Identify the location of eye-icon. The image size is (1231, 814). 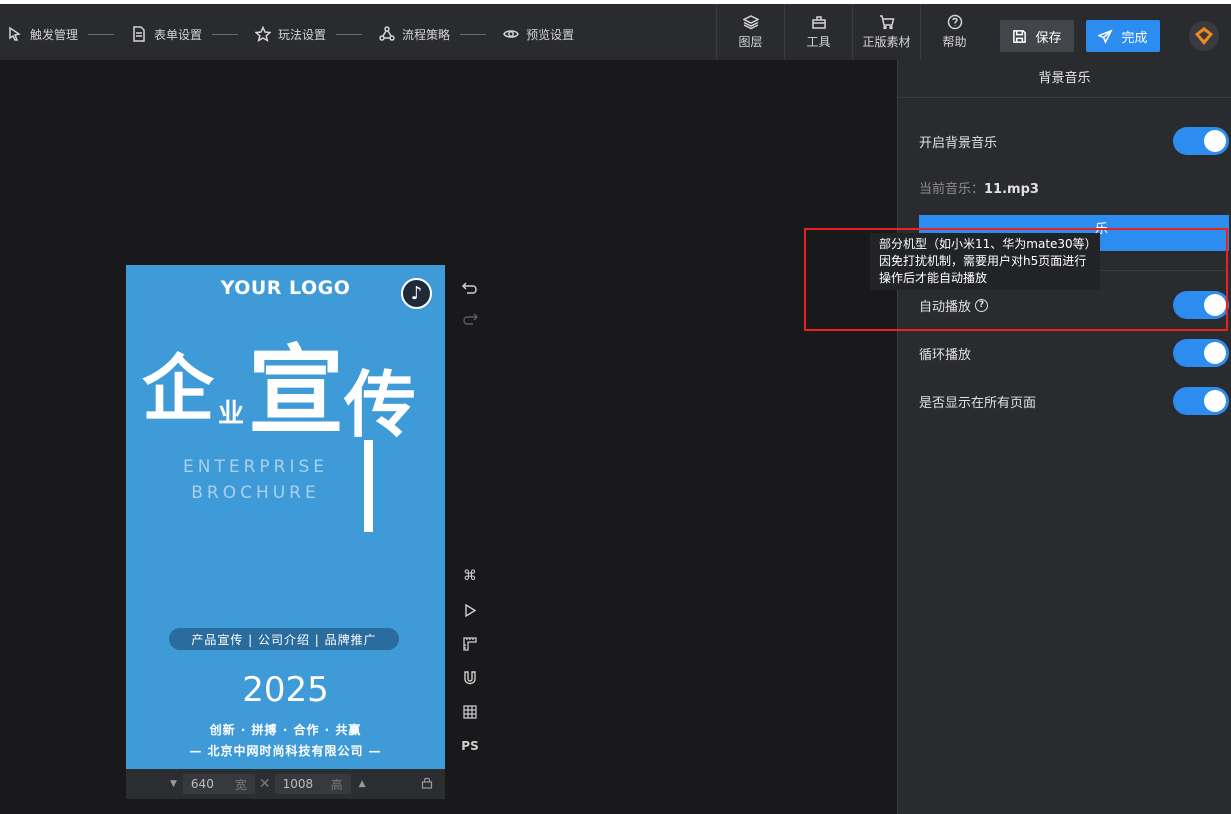
(511, 34).